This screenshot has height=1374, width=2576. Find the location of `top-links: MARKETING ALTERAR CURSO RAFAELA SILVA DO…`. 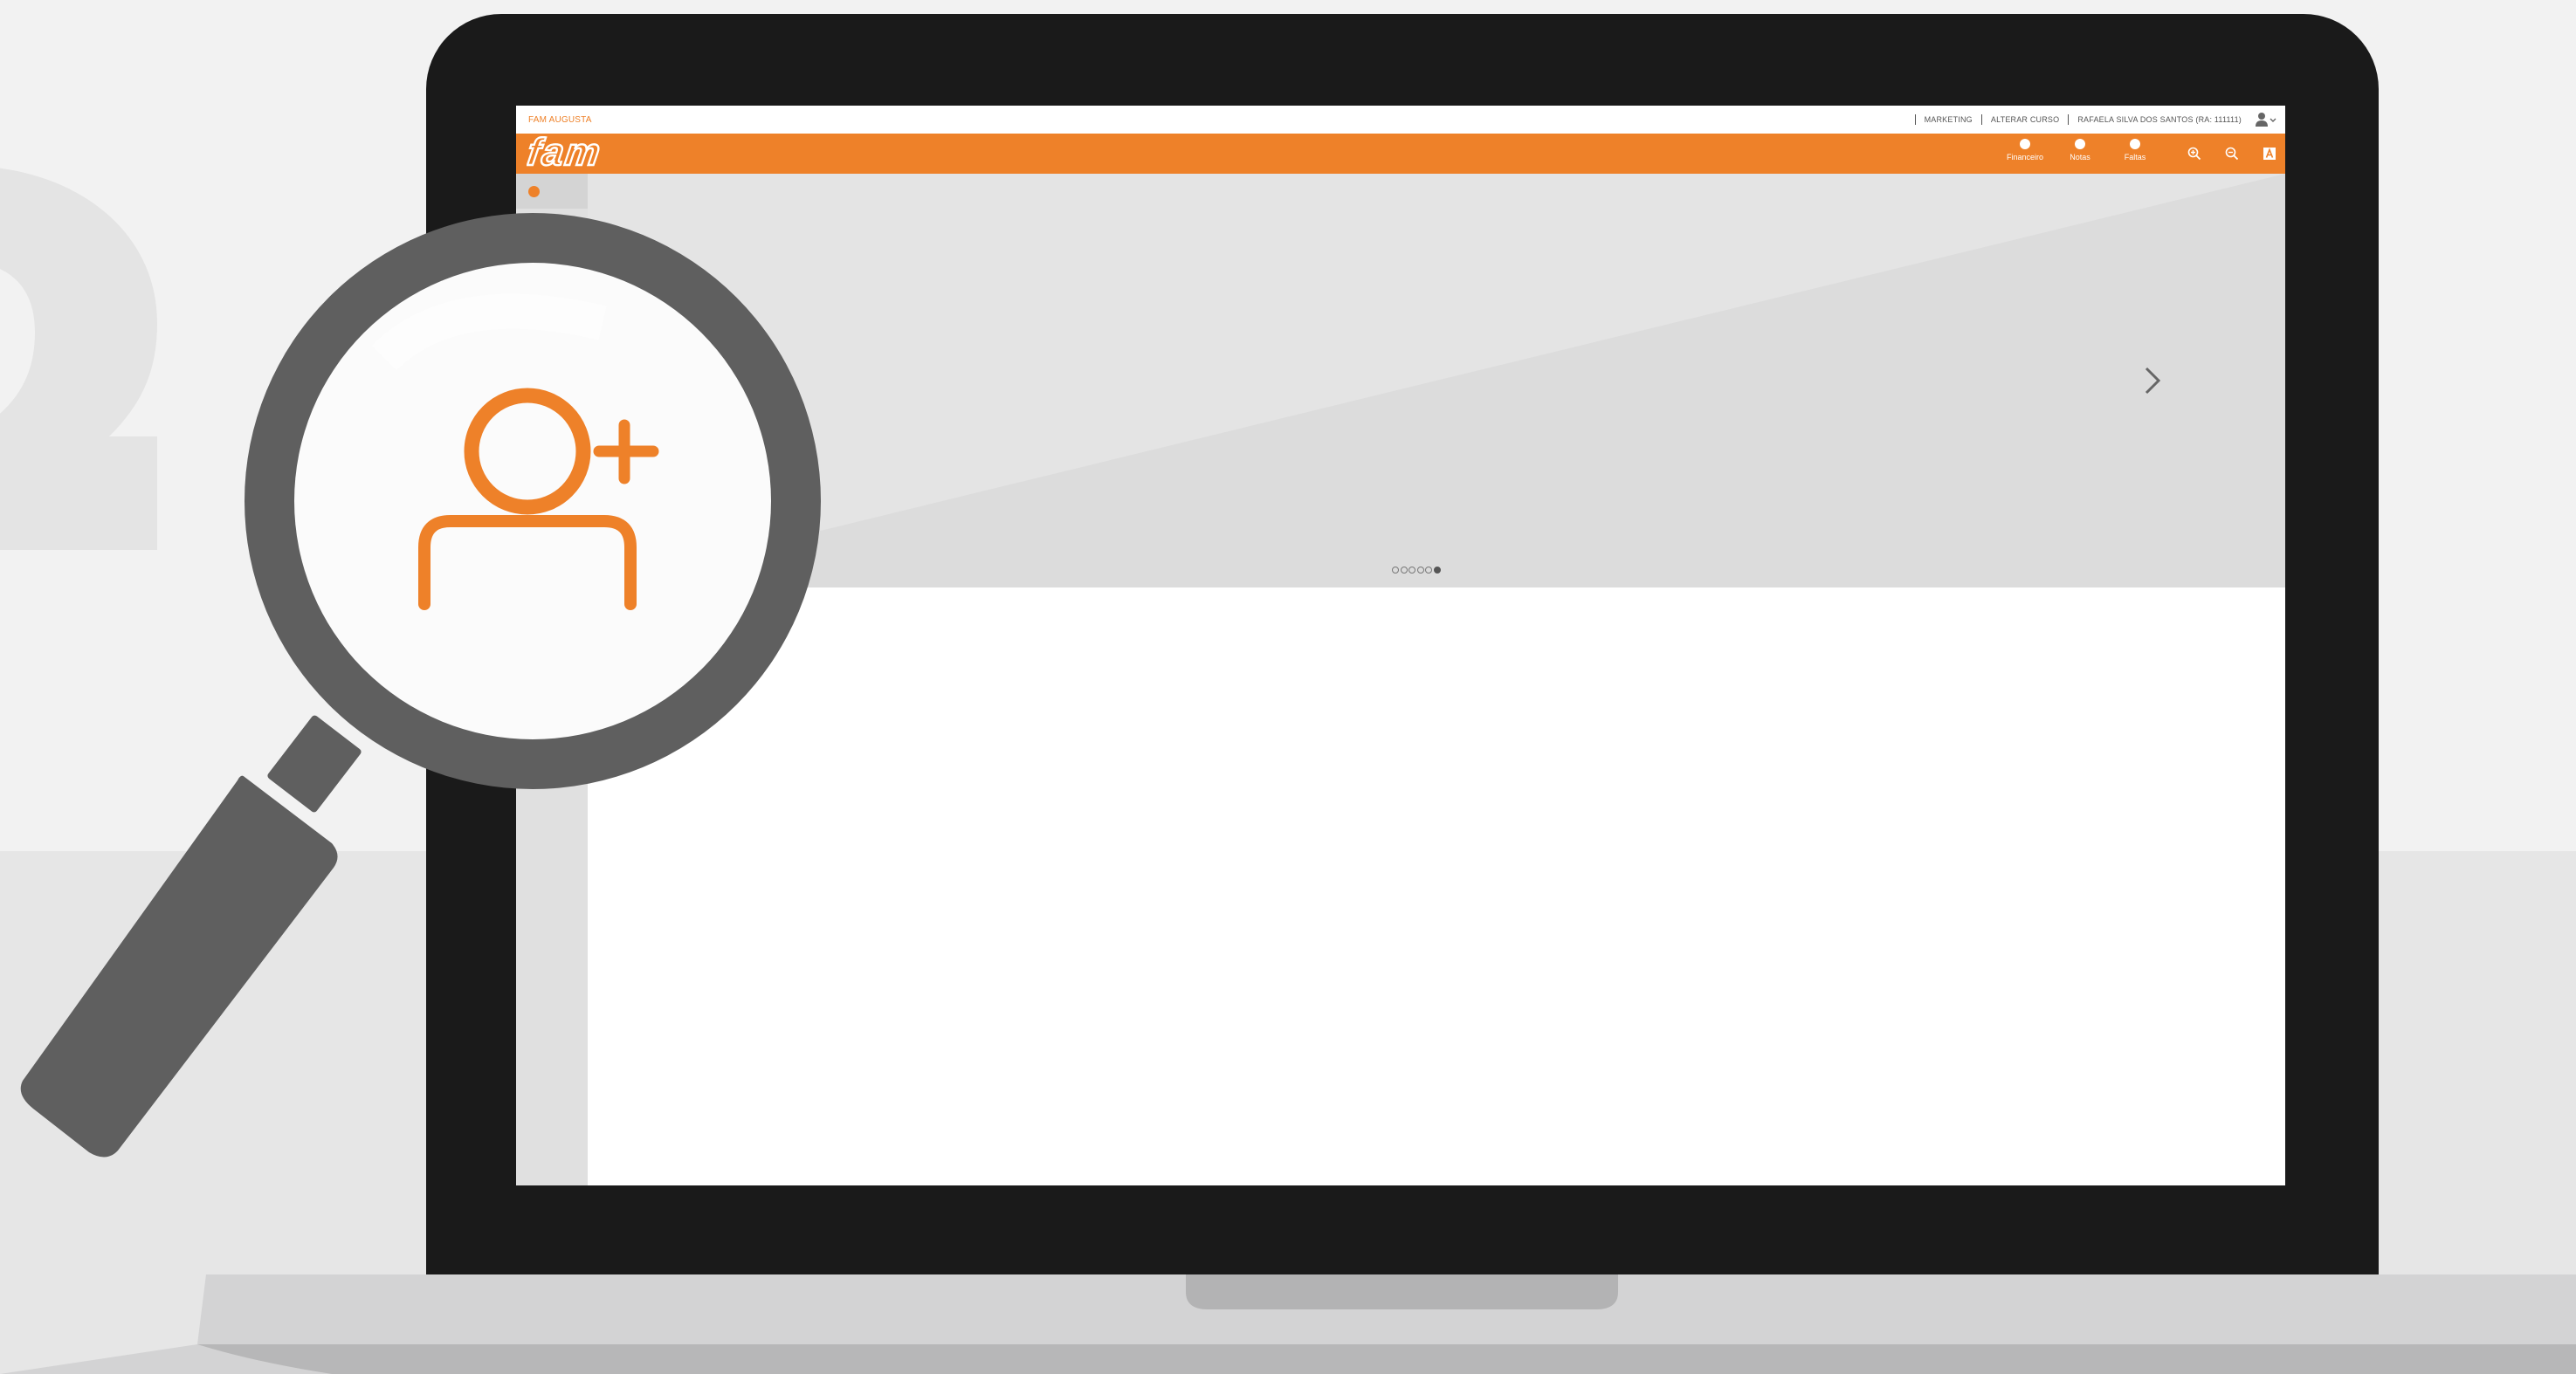

top-links: MARKETING ALTERAR CURSO RAFAELA SILVA DO… is located at coordinates (2095, 119).